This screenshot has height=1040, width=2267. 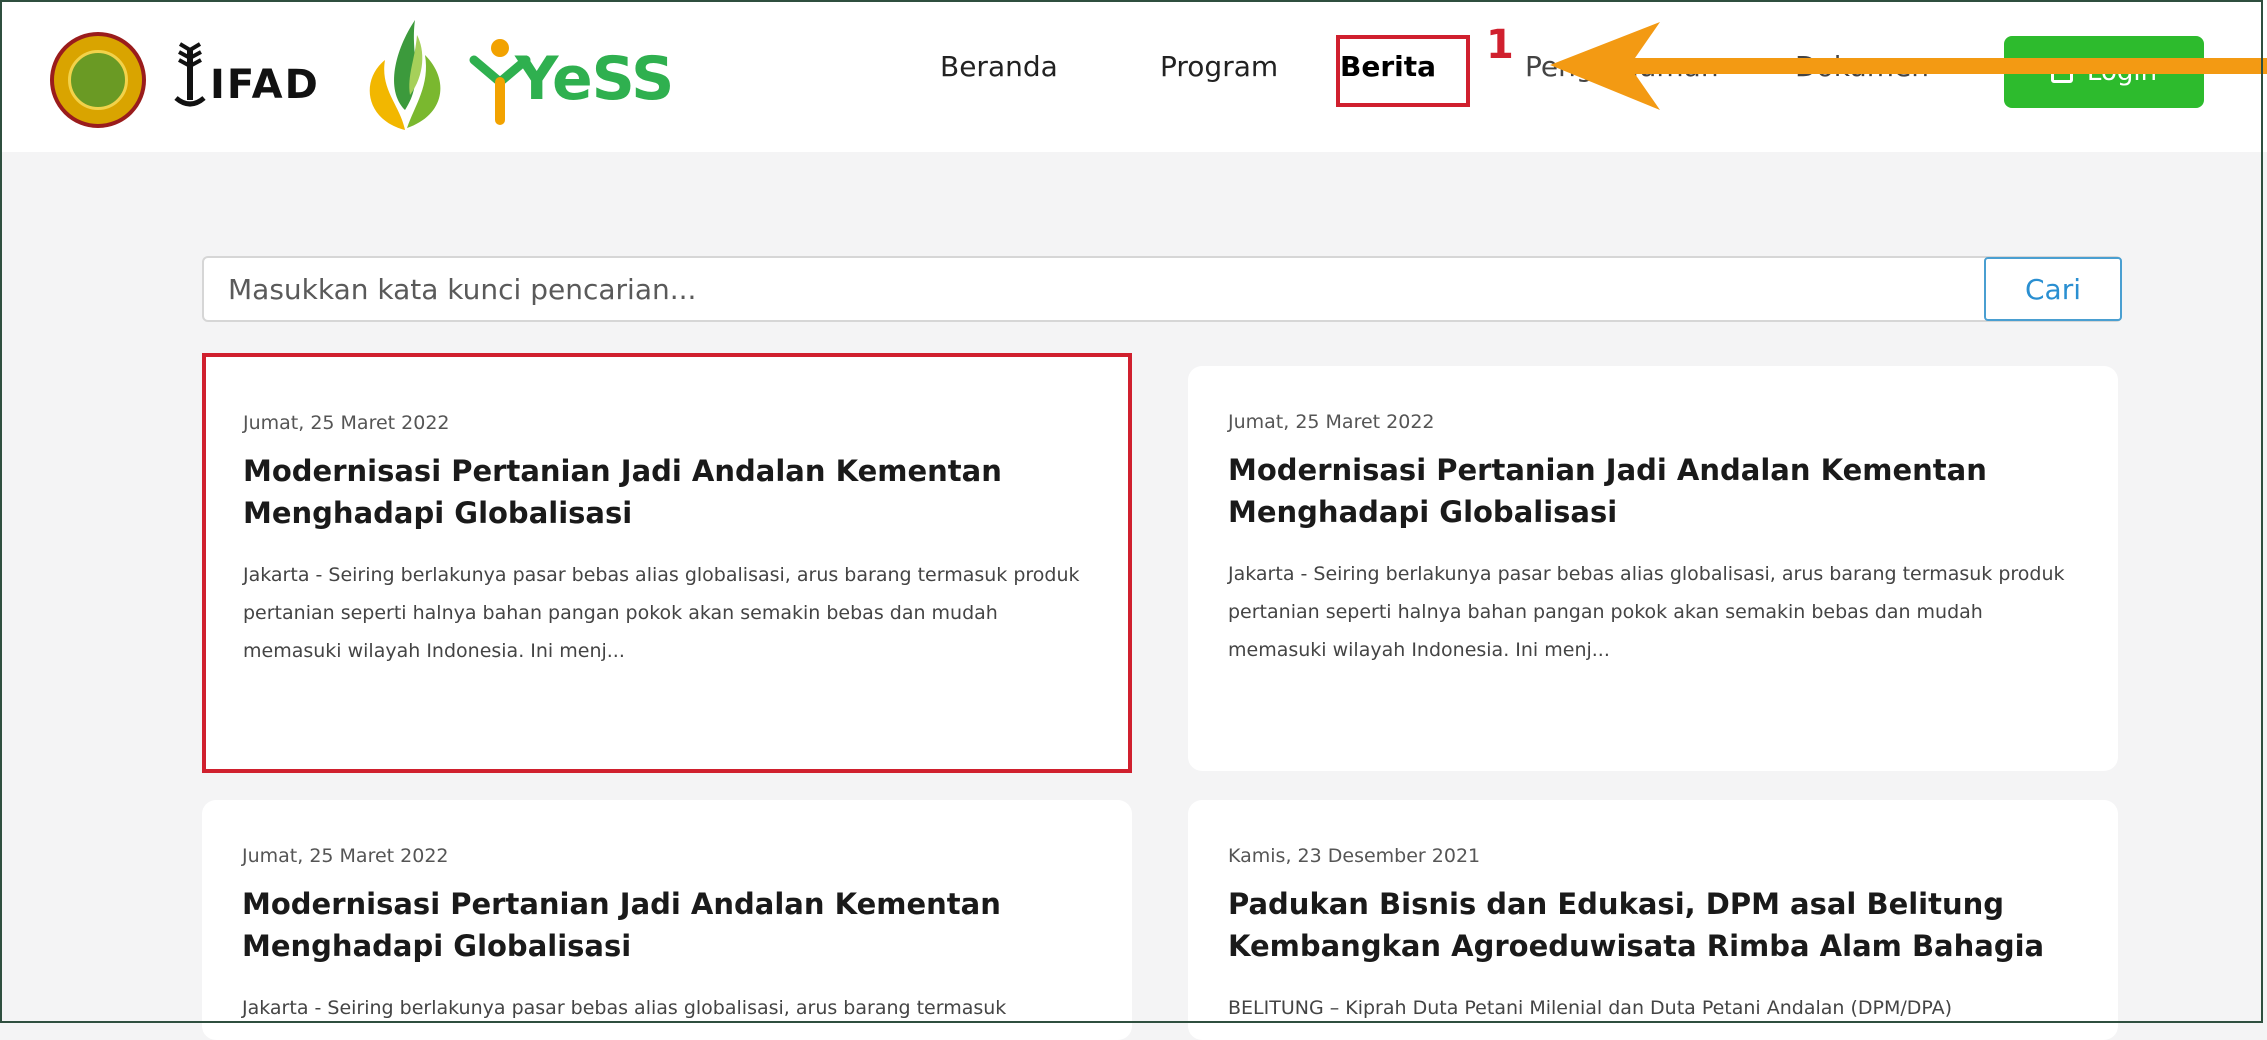 What do you see at coordinates (594, 79) in the screenshot?
I see `yess-logo-text: YeSS` at bounding box center [594, 79].